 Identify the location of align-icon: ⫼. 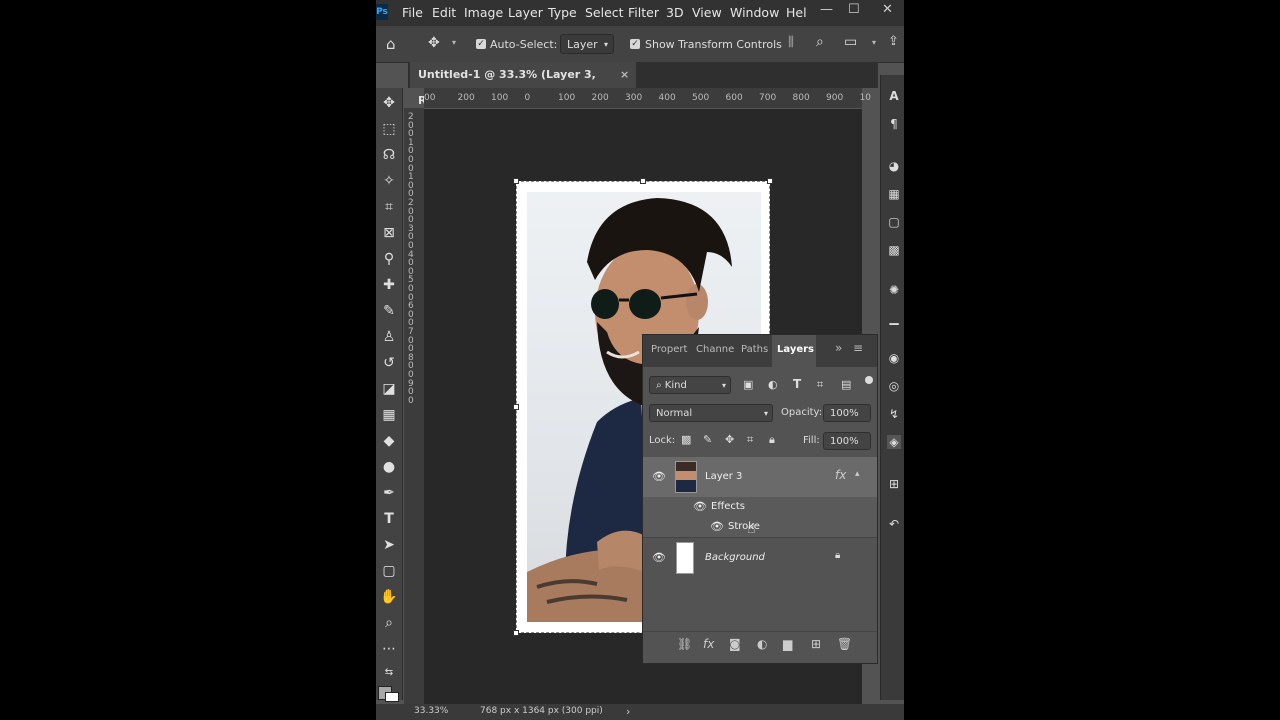
(791, 42).